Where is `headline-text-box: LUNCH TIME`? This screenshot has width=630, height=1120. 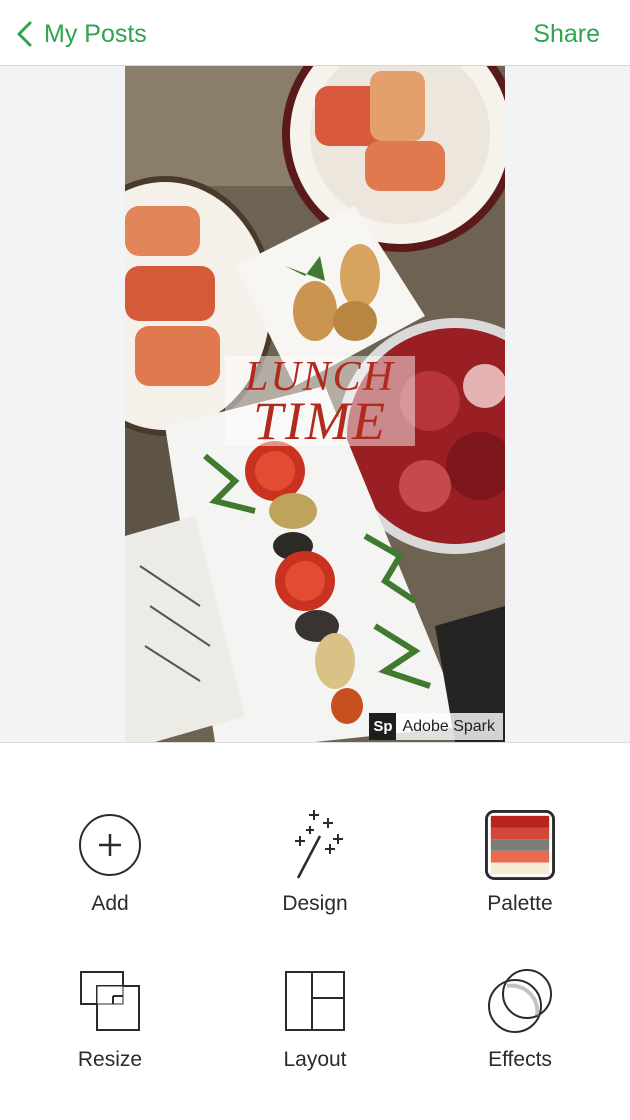 headline-text-box: LUNCH TIME is located at coordinates (320, 403).